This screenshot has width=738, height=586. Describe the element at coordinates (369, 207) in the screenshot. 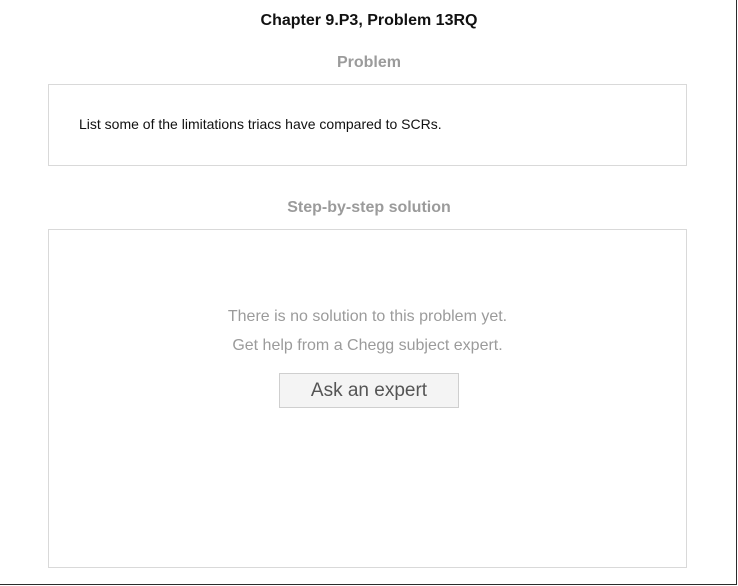

I see `solution-section-label: Step-by-step solution` at that location.